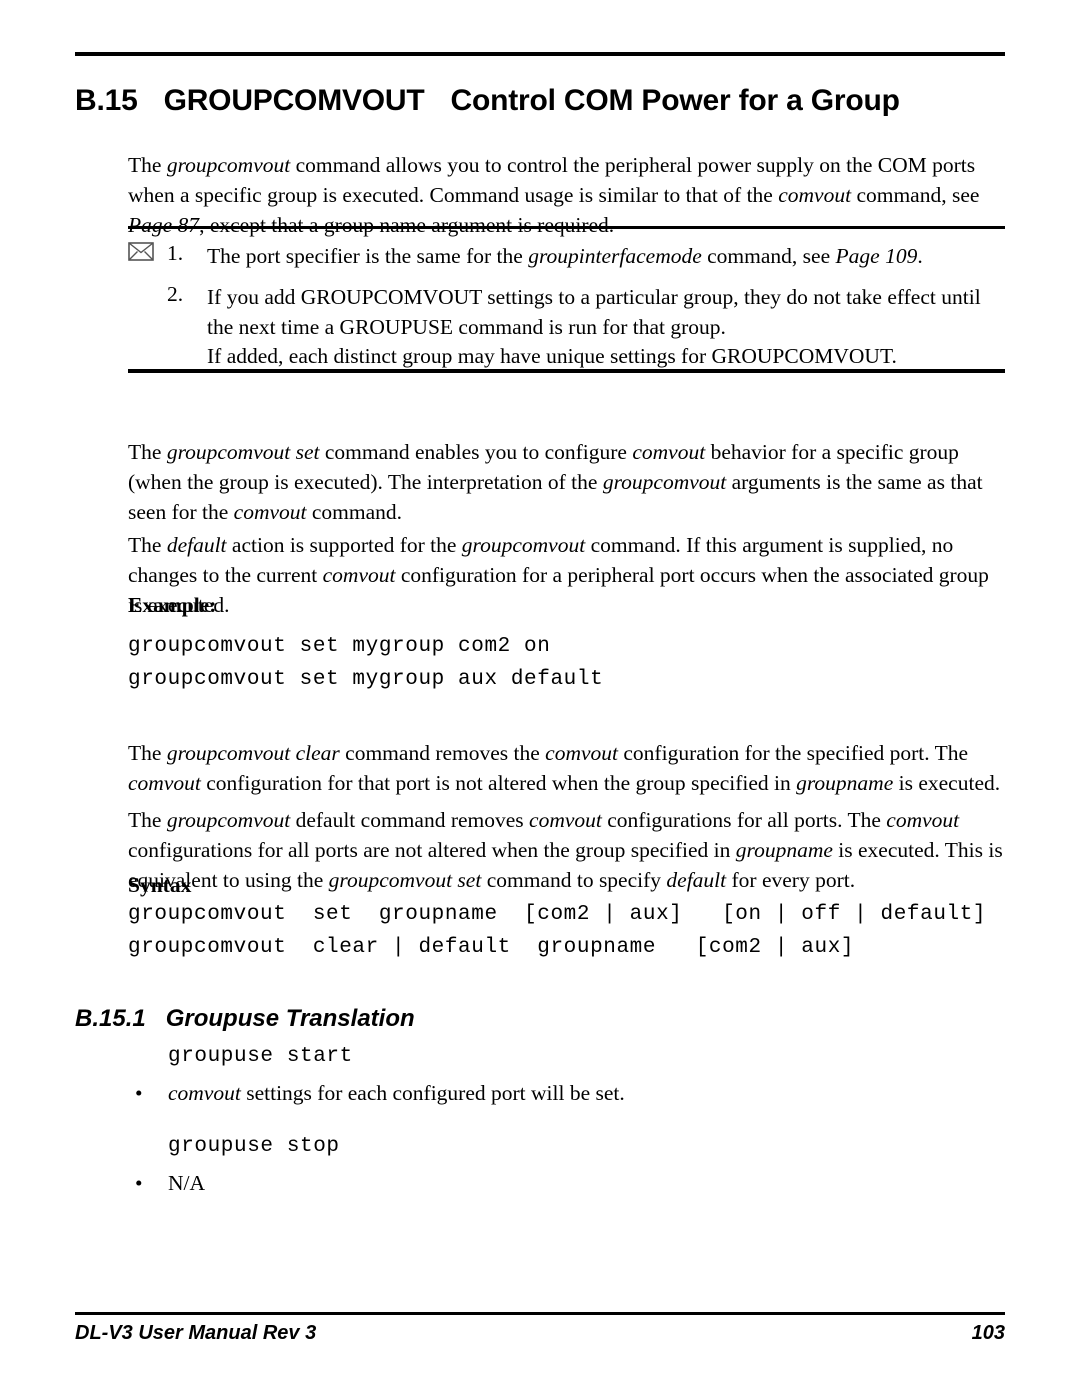  Describe the element at coordinates (664, 481) in the screenshot. I see `p-set-term-3: groupcomvout` at that location.